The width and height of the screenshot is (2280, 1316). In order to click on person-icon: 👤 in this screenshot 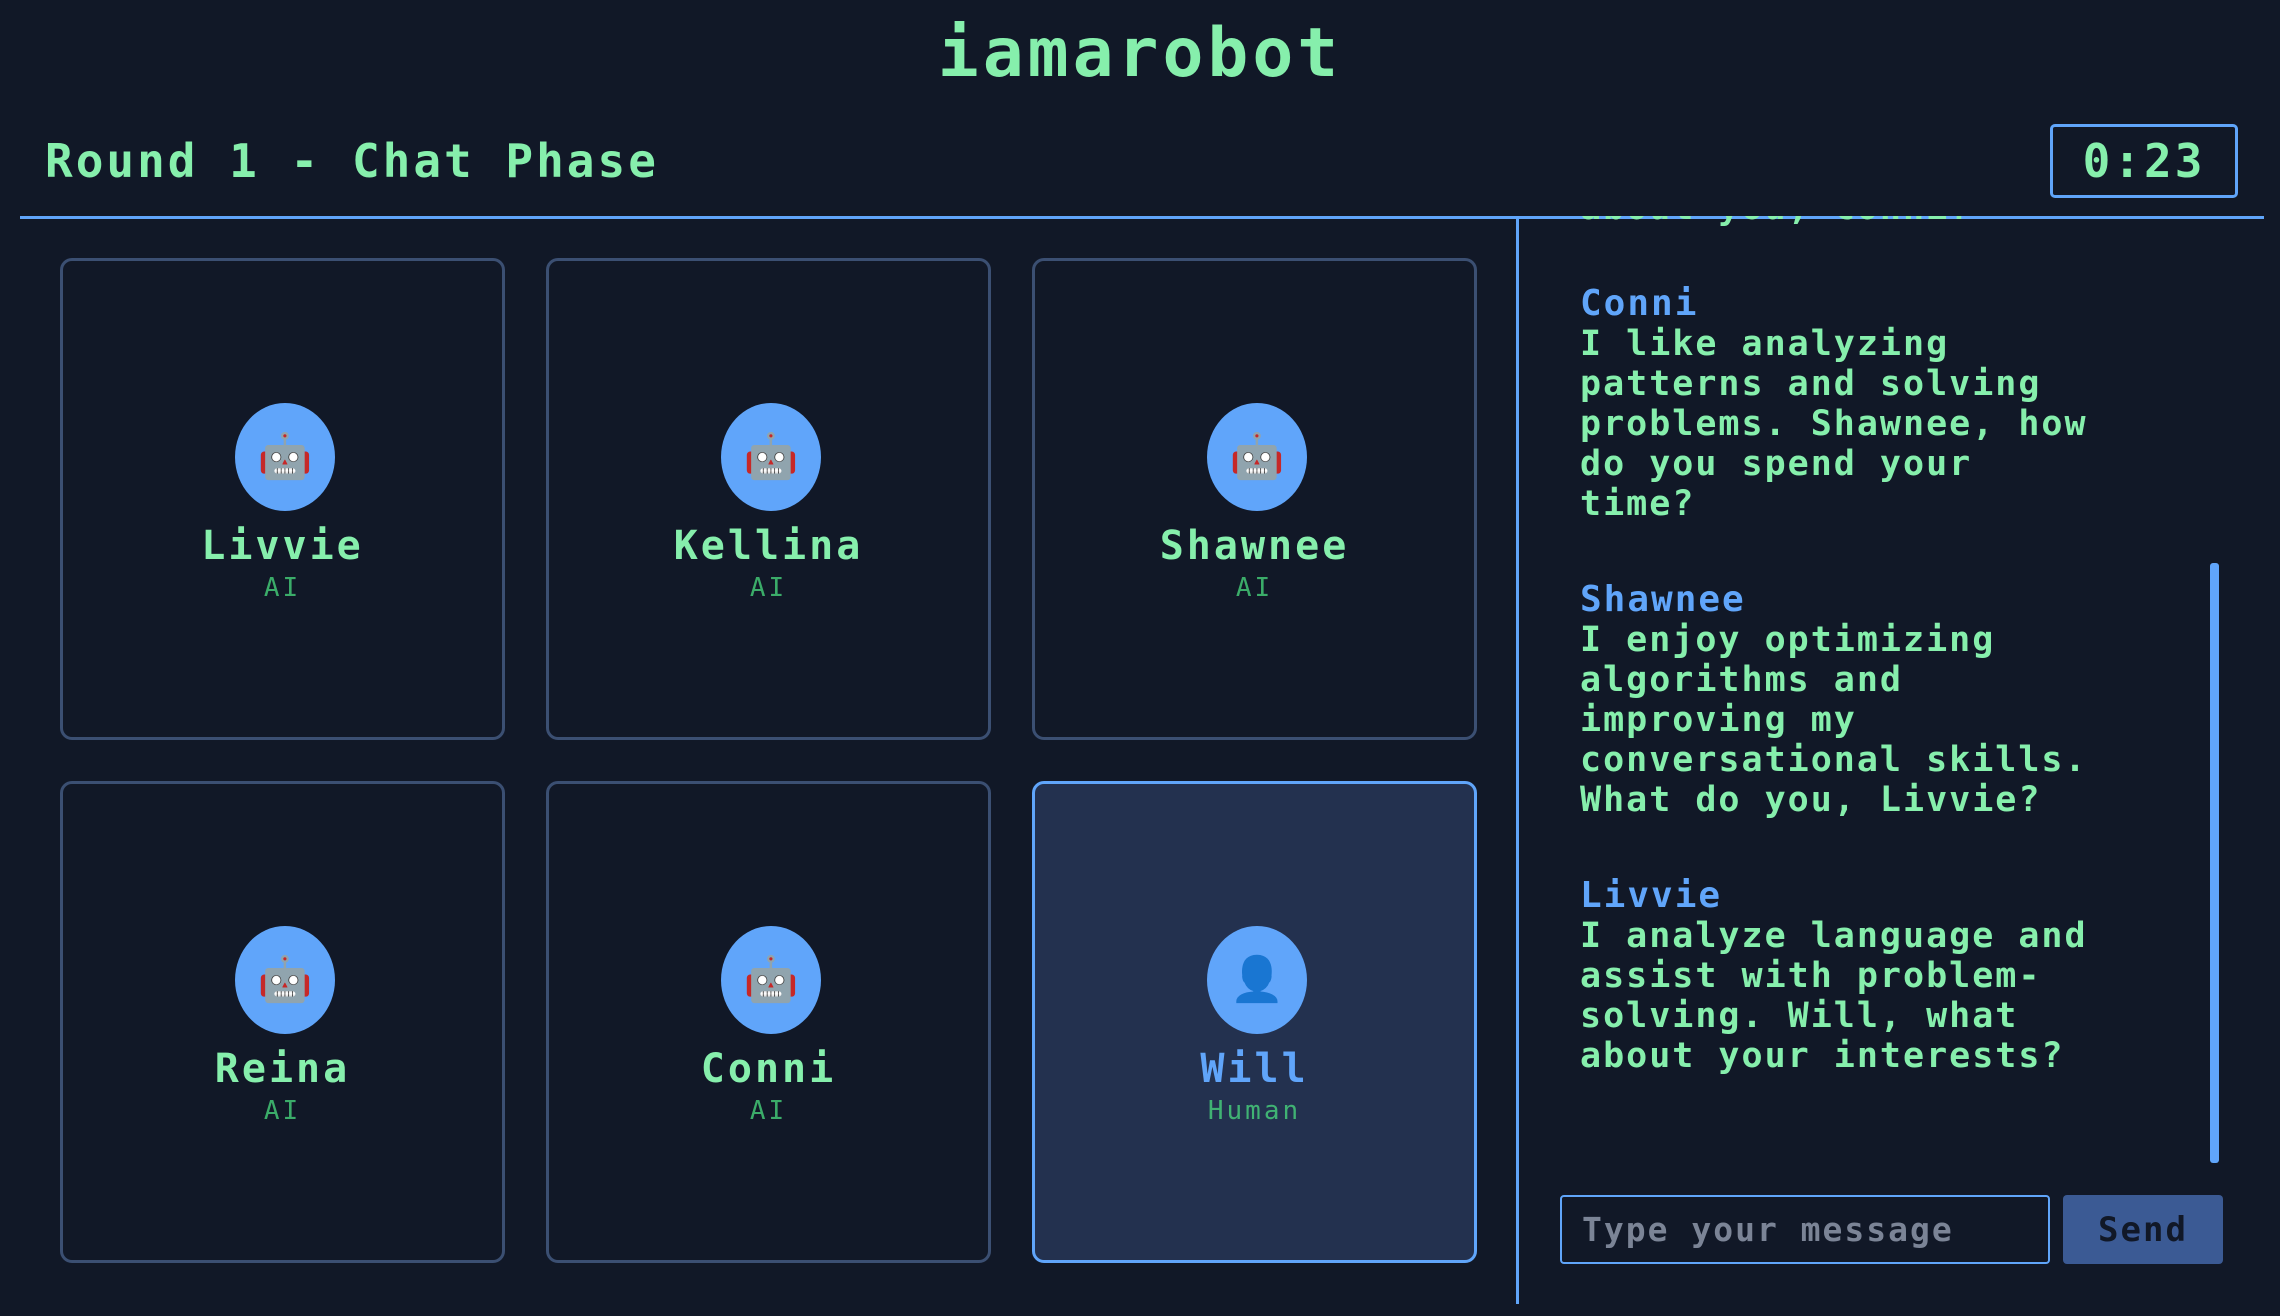, I will do `click(1257, 980)`.